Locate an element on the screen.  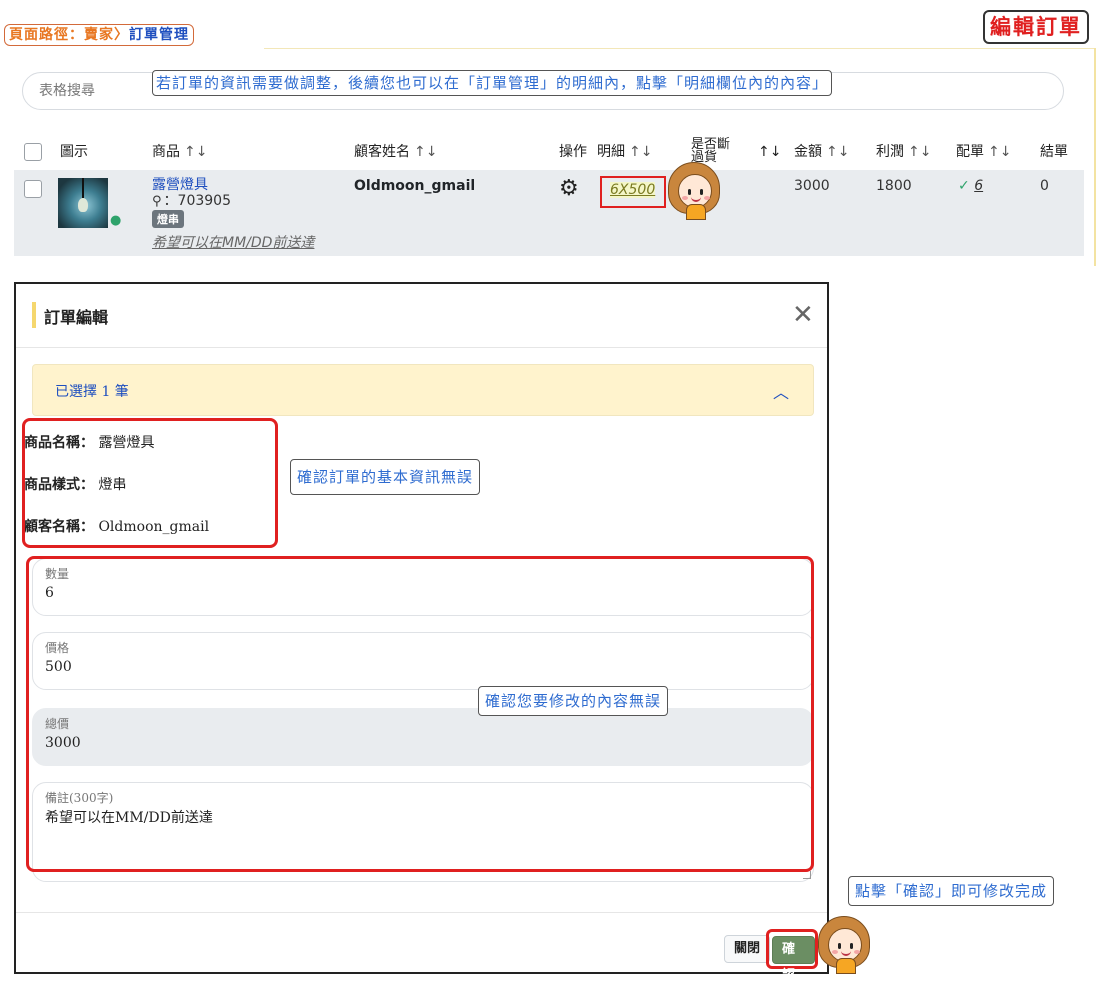
callout-click-confirm: 點擊「確認」即可修改完成 is located at coordinates (951, 891).